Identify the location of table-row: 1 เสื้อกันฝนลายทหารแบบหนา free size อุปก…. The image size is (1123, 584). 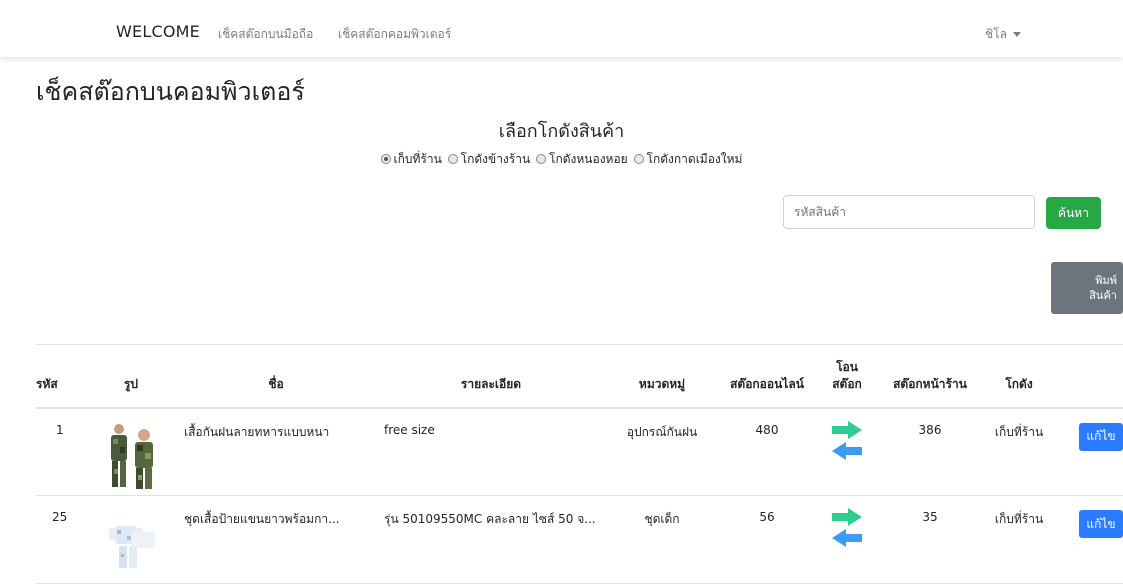
(579, 452).